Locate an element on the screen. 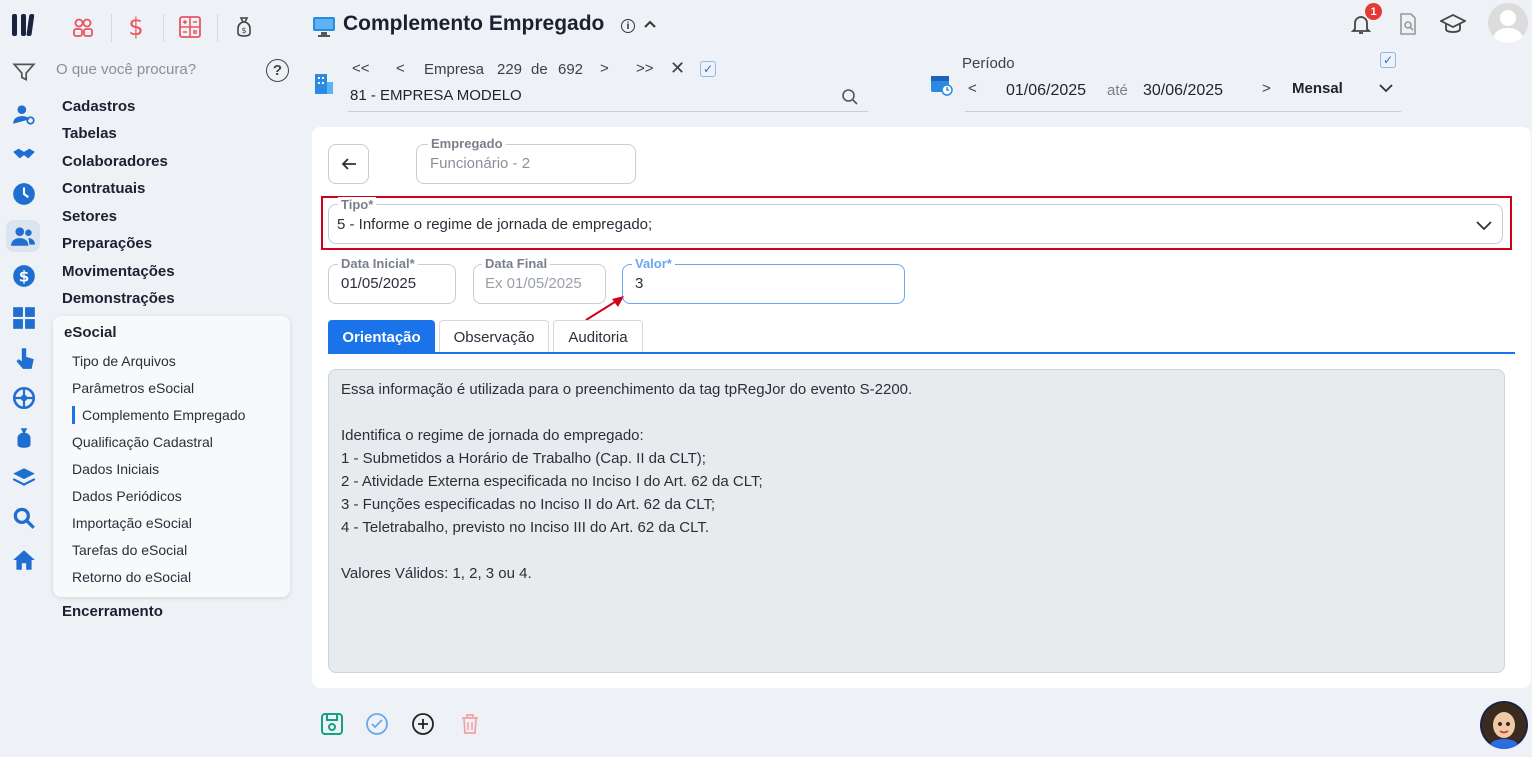  data-inicial-label: Data Inicial* is located at coordinates (378, 263).